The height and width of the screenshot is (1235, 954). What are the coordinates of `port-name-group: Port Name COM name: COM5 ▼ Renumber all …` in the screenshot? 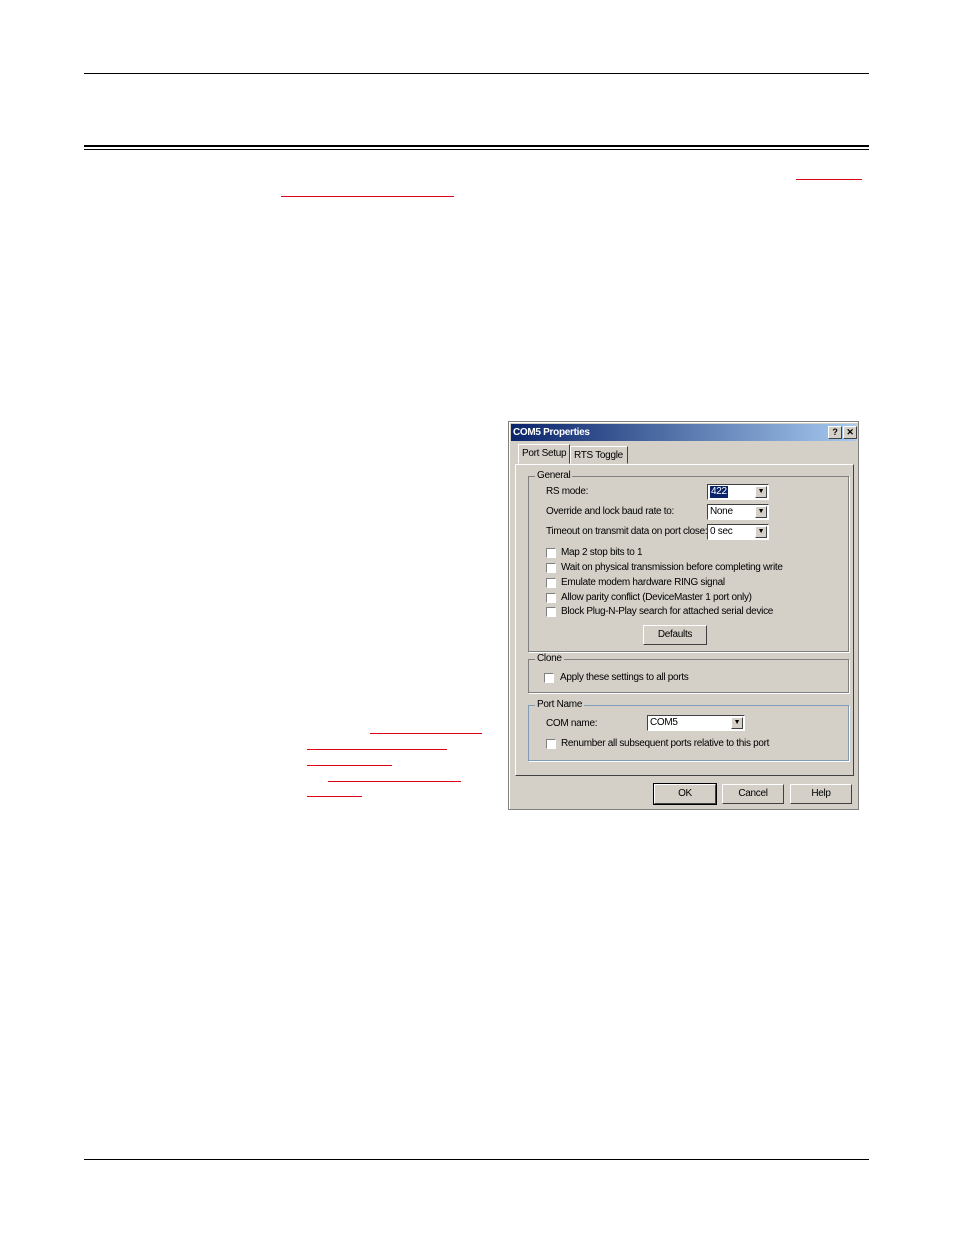 It's located at (688, 730).